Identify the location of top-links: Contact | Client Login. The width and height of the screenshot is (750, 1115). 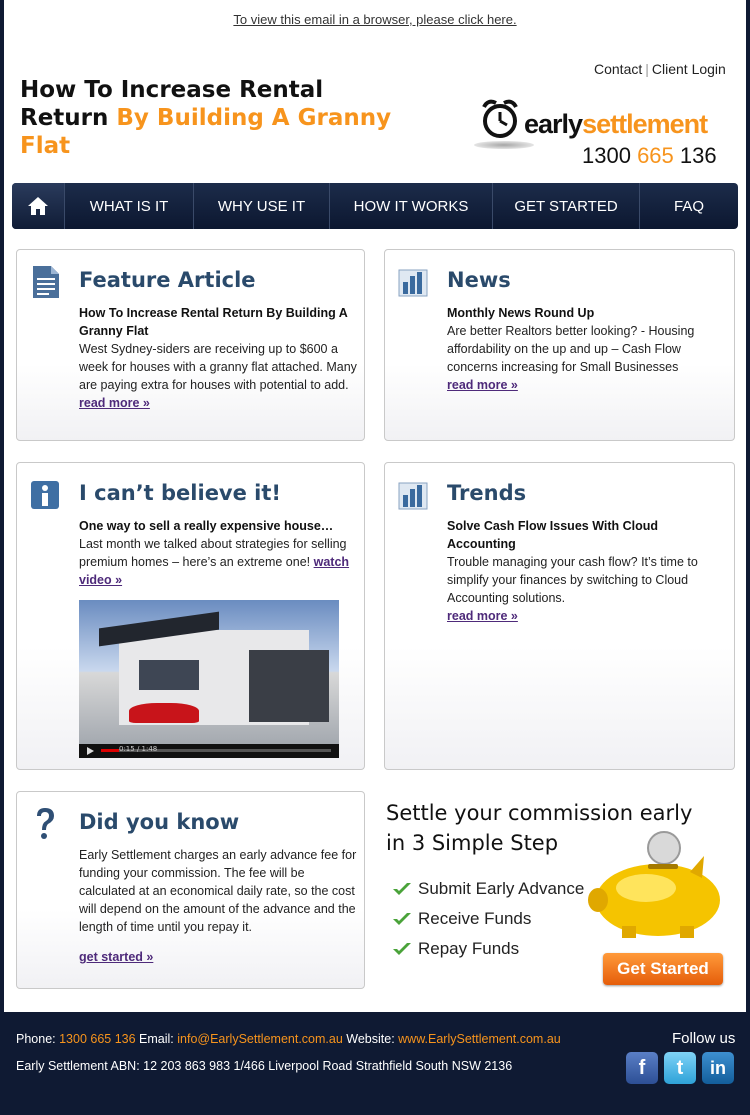
(660, 69).